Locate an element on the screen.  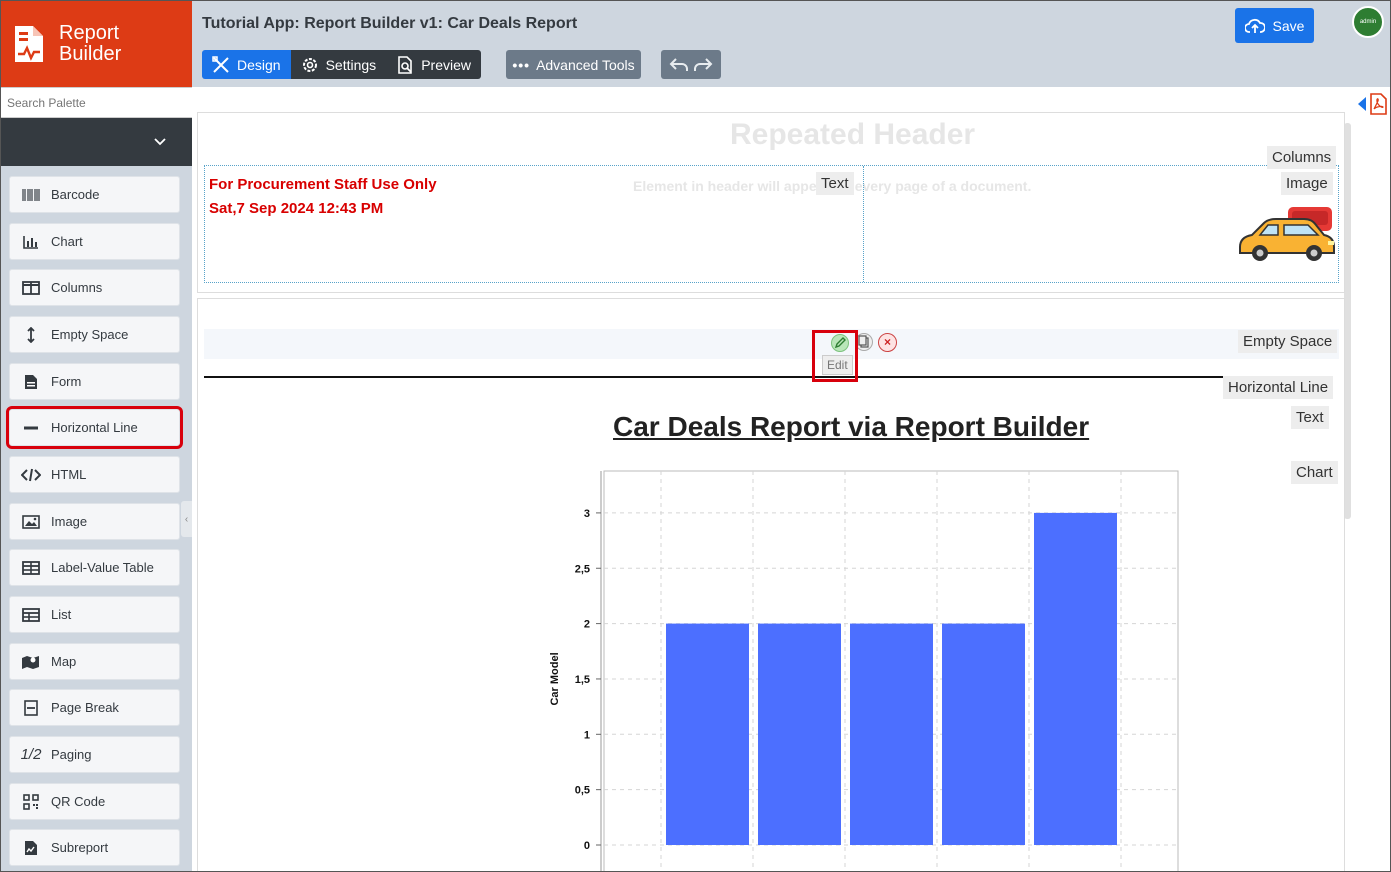
palette-category-dropdown is located at coordinates (96, 142).